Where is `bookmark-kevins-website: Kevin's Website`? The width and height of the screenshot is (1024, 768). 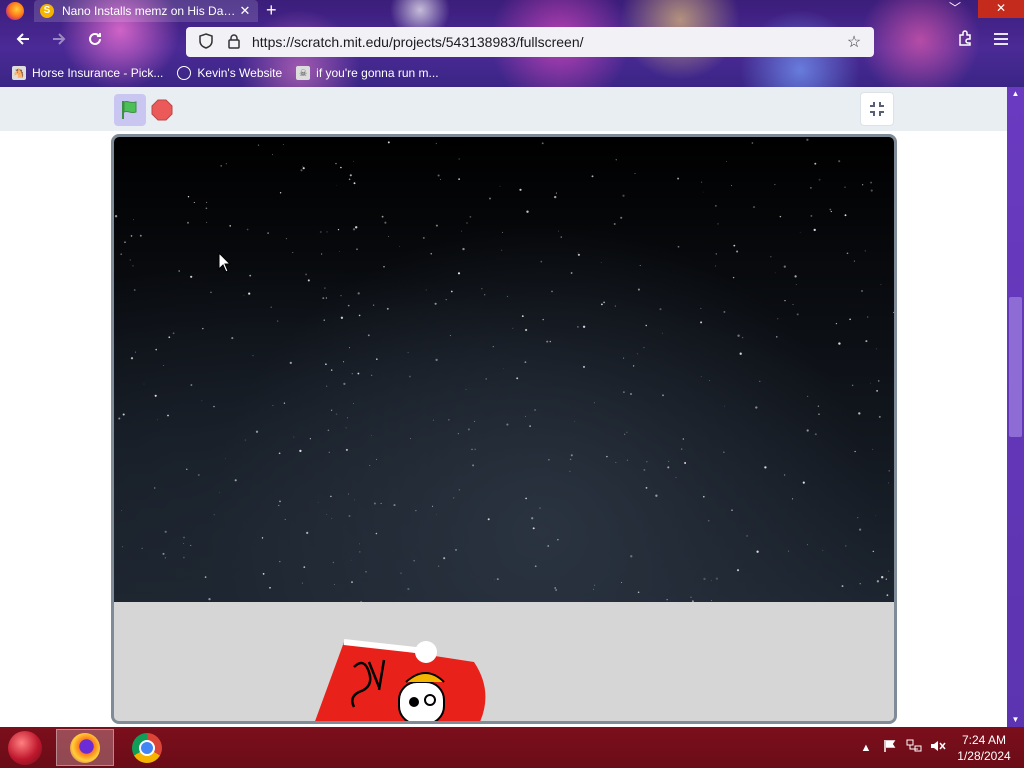 bookmark-kevins-website: Kevin's Website is located at coordinates (229, 73).